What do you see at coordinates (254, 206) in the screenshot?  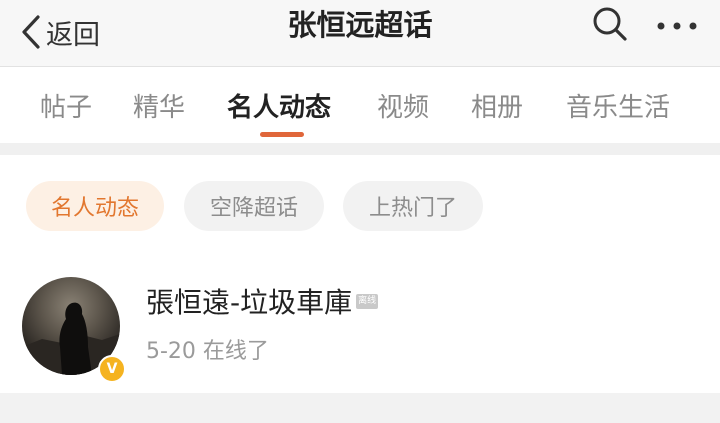 I see `filter-chip-airdrop: 空降超话` at bounding box center [254, 206].